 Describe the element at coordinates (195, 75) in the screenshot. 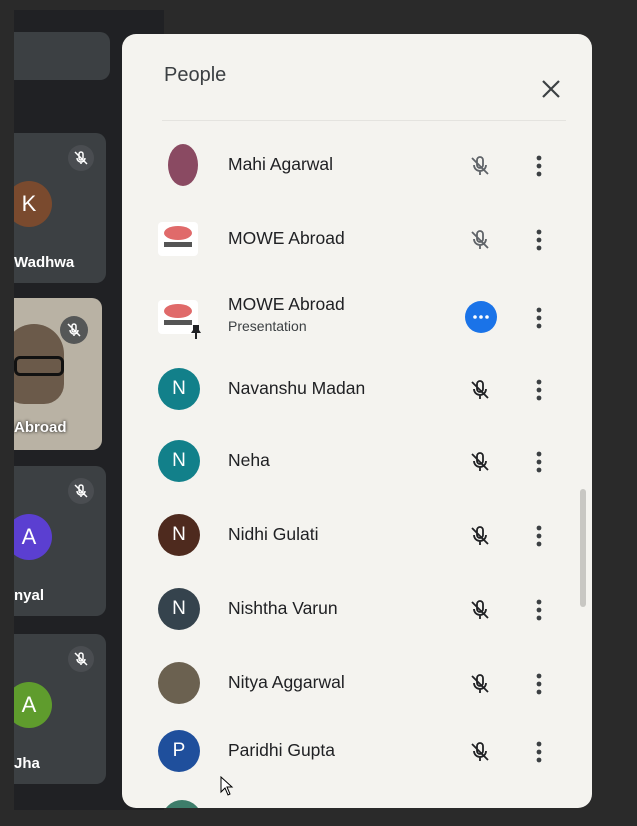

I see `panel-title: People` at that location.